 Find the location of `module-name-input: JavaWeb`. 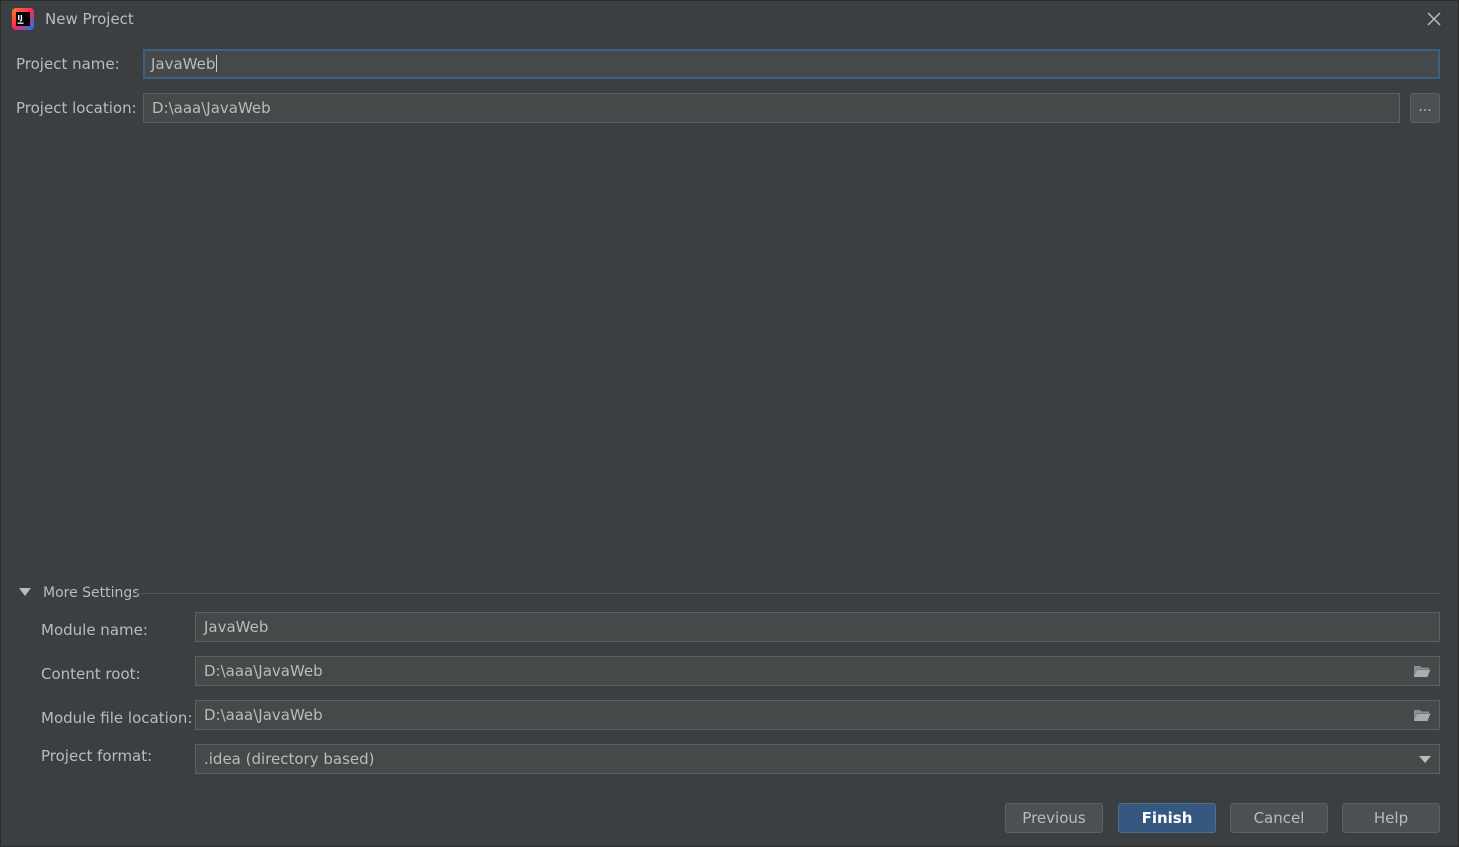

module-name-input: JavaWeb is located at coordinates (817, 627).